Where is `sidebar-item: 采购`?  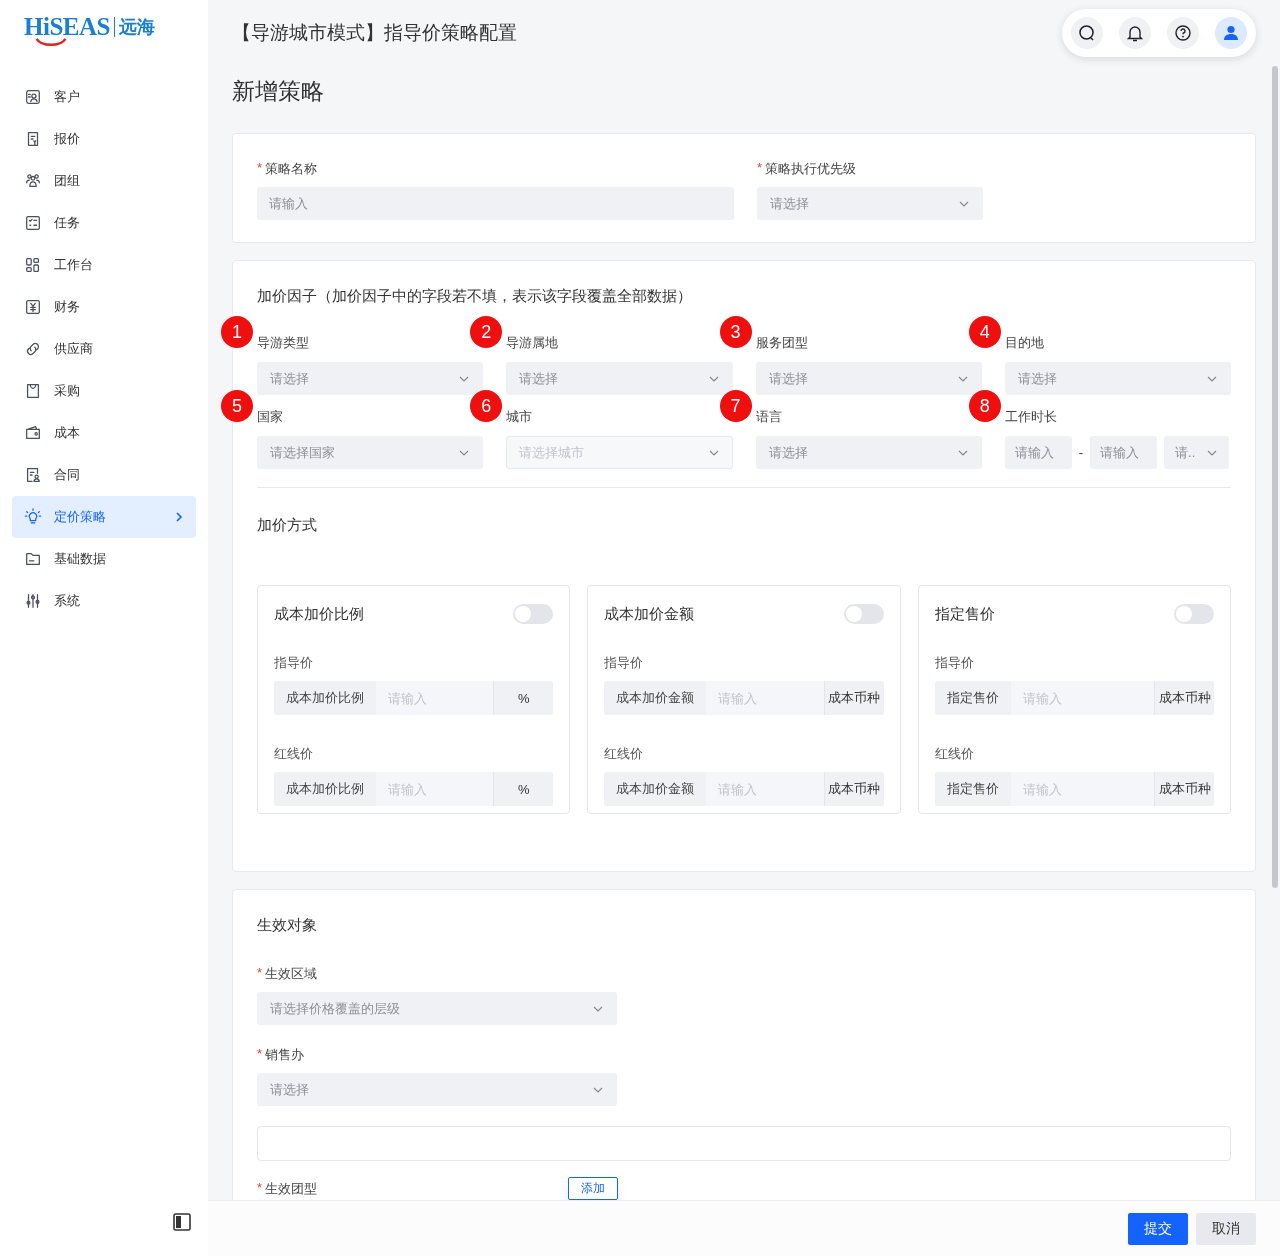 sidebar-item: 采购 is located at coordinates (104, 391).